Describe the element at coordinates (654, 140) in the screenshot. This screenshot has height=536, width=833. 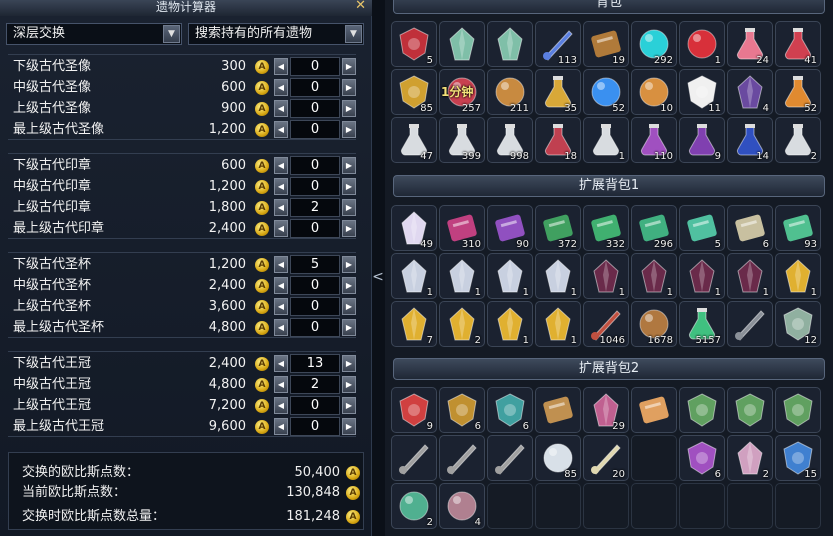
I see `inventory-slot: 110` at that location.